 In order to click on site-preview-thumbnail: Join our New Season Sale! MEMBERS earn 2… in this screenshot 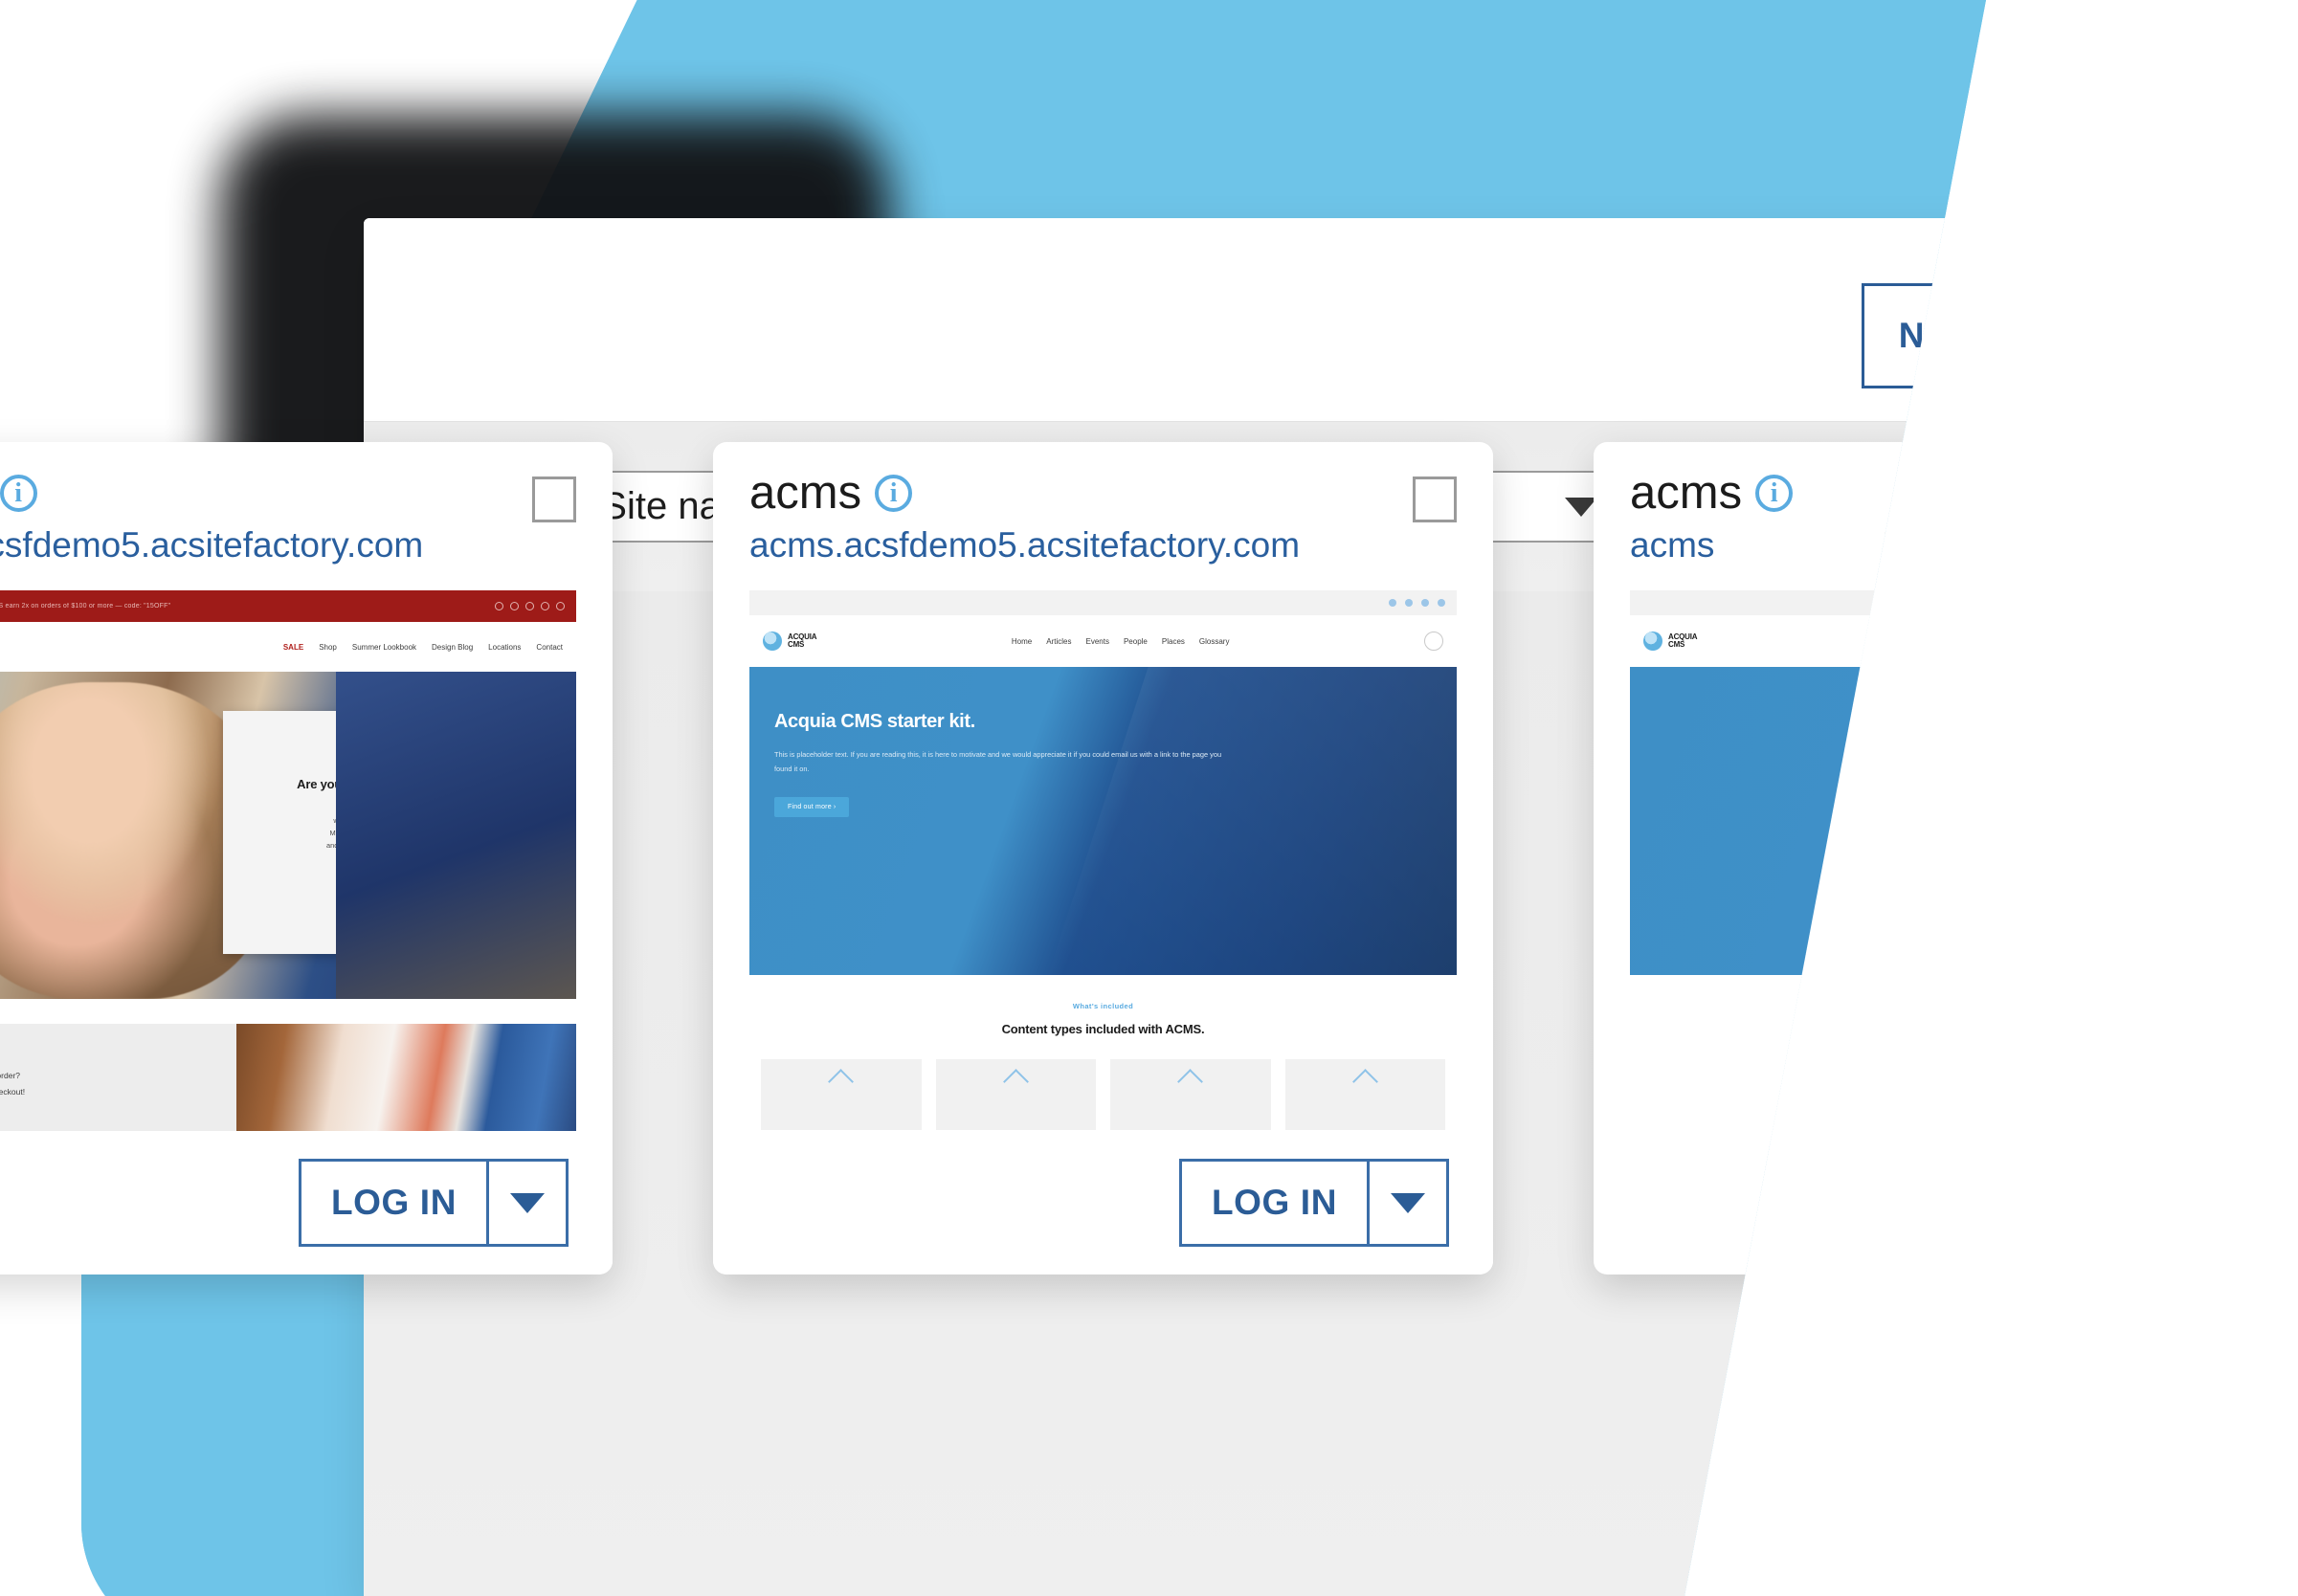, I will do `click(288, 867)`.